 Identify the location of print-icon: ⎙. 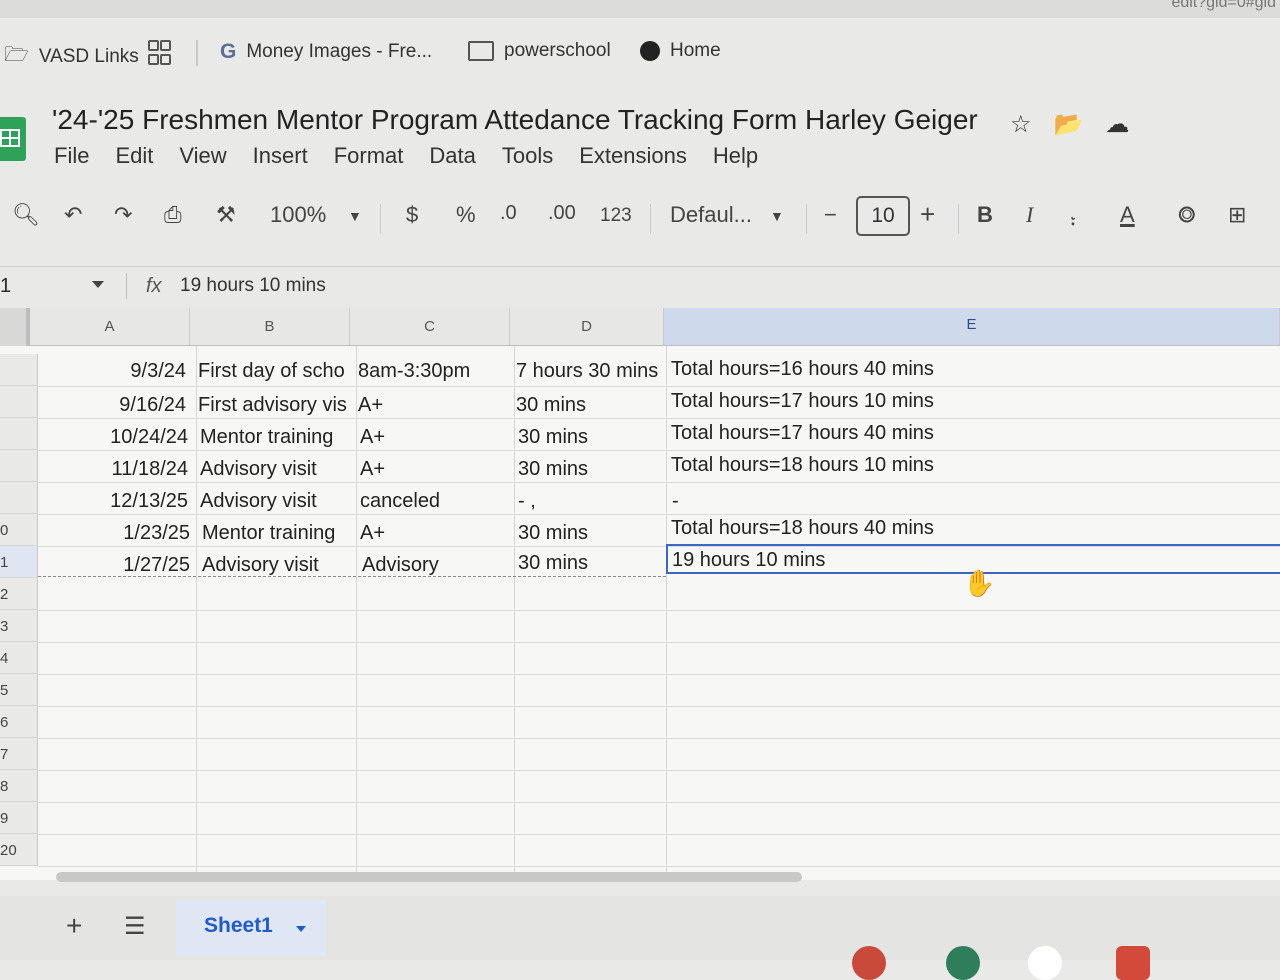
(173, 215).